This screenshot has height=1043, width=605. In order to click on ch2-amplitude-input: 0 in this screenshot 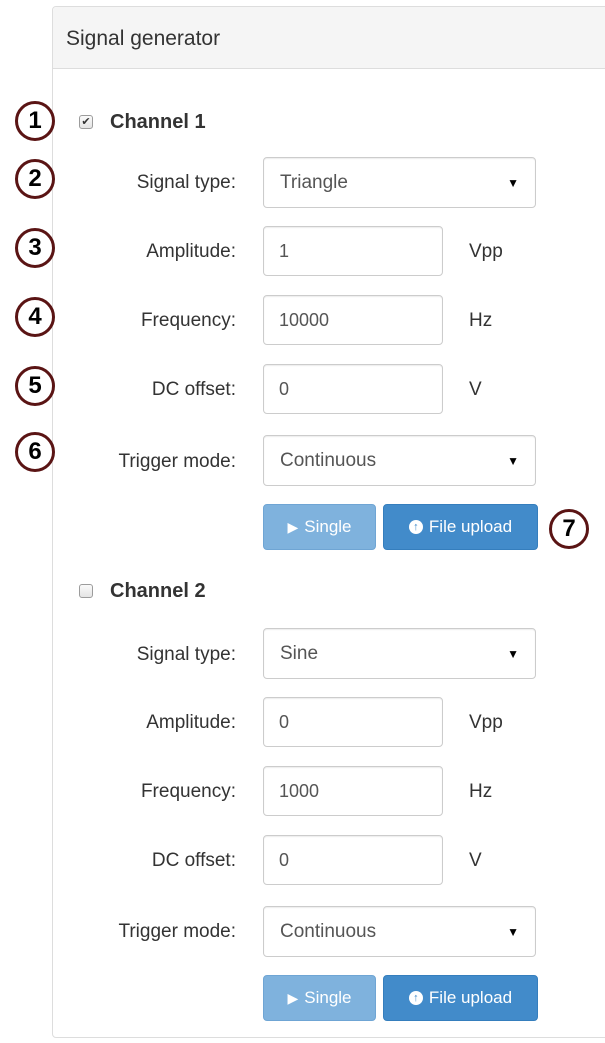, I will do `click(353, 722)`.